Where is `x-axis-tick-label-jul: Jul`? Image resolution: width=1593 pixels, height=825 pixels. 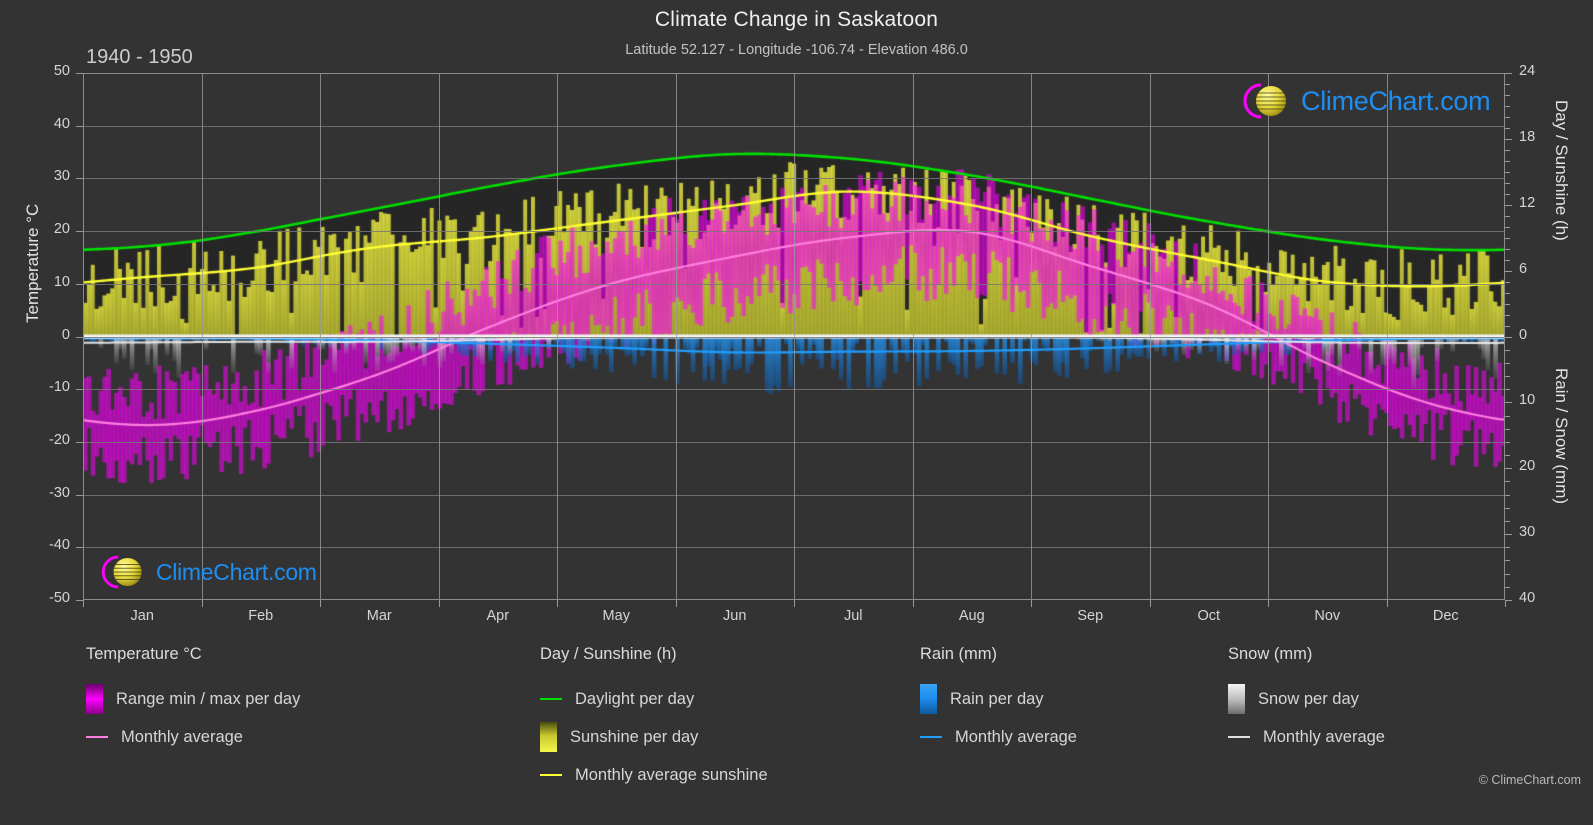
x-axis-tick-label-jul: Jul is located at coordinates (853, 616).